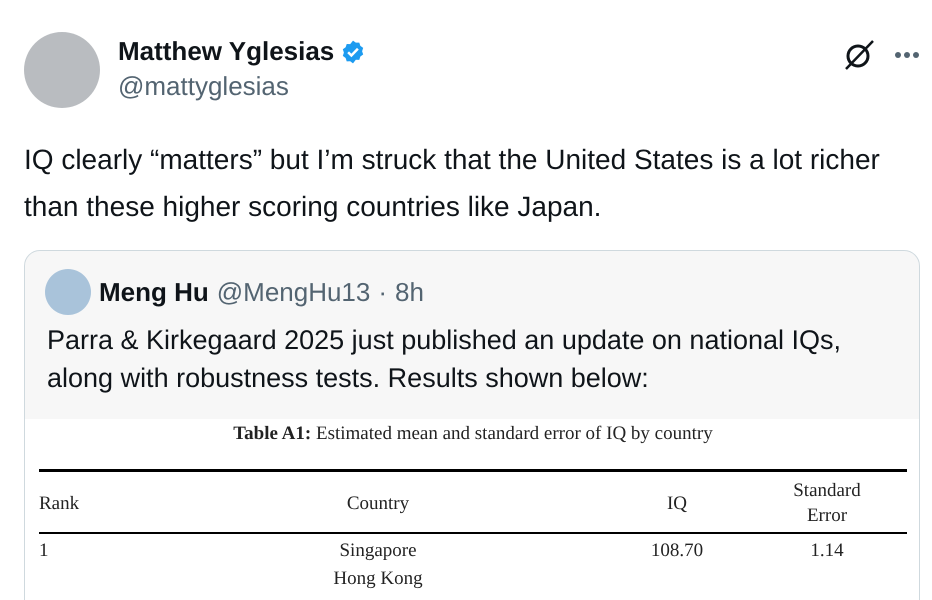 Image resolution: width=932 pixels, height=600 pixels. Describe the element at coordinates (43, 550) in the screenshot. I see `table-cell: 1` at that location.